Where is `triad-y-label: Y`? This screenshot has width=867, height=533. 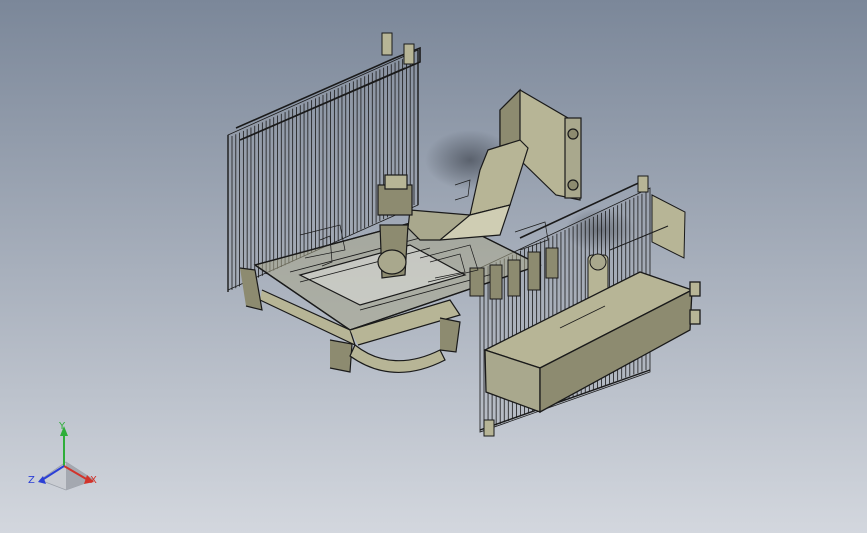
triad-y-label: Y is located at coordinates (62, 426).